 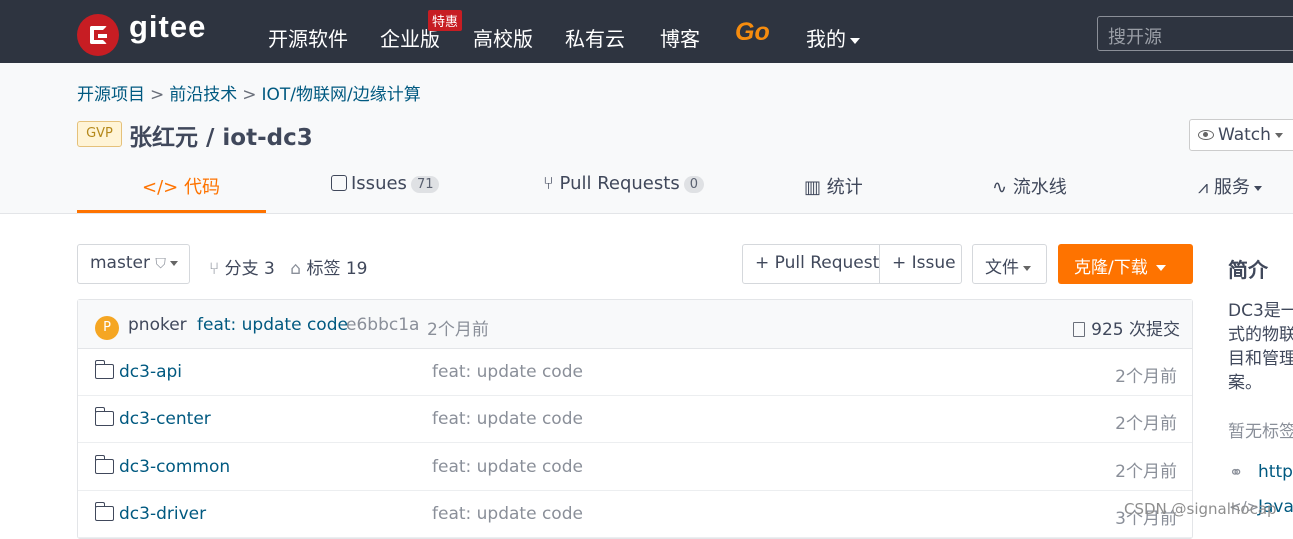 I want to click on pull-request-icon: ⑂, so click(x=551, y=183).